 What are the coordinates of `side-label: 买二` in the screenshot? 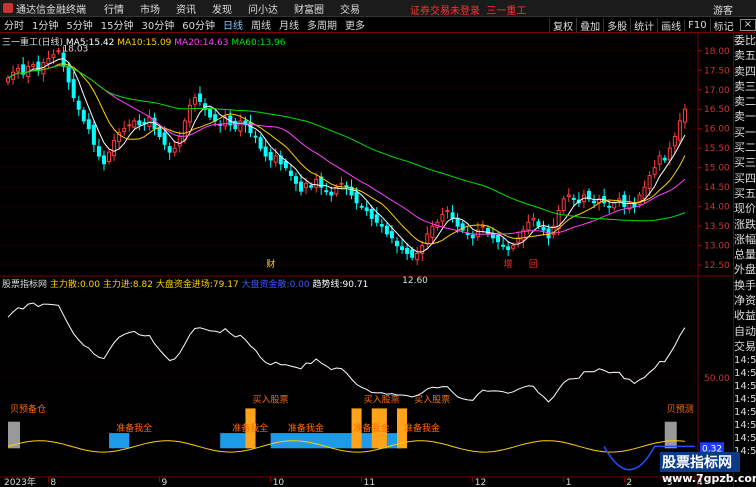 It's located at (745, 148).